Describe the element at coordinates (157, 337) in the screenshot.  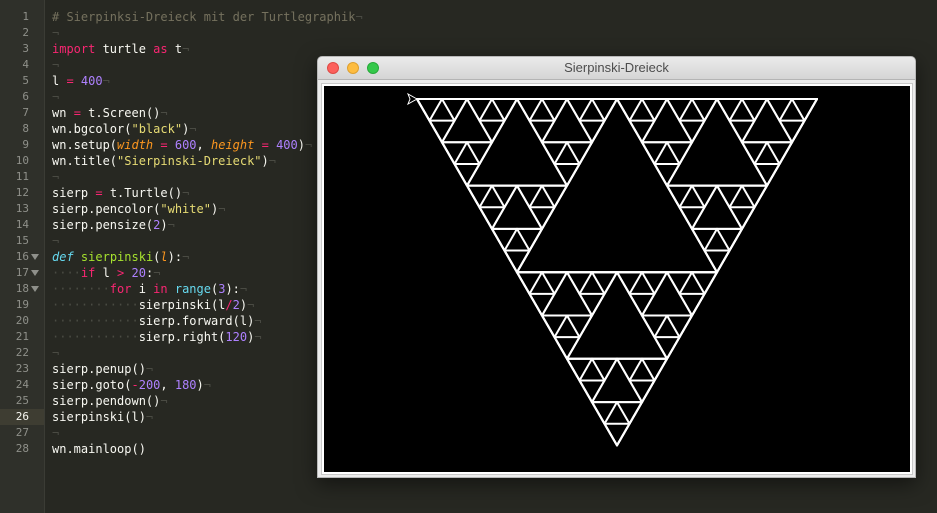
I see `code-line: ············sierp.right(120)¬` at that location.